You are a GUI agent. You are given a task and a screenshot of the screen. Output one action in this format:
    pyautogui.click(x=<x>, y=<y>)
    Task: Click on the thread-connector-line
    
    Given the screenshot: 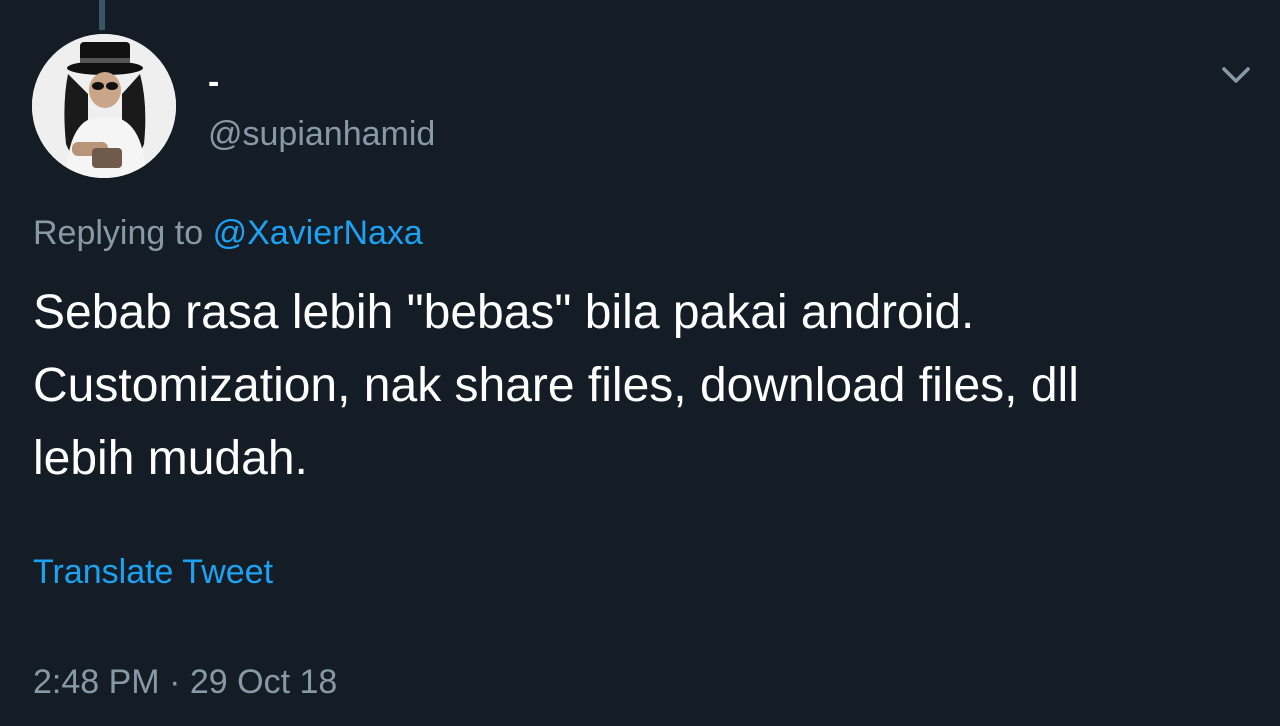 What is the action you would take?
    pyautogui.click(x=102, y=15)
    